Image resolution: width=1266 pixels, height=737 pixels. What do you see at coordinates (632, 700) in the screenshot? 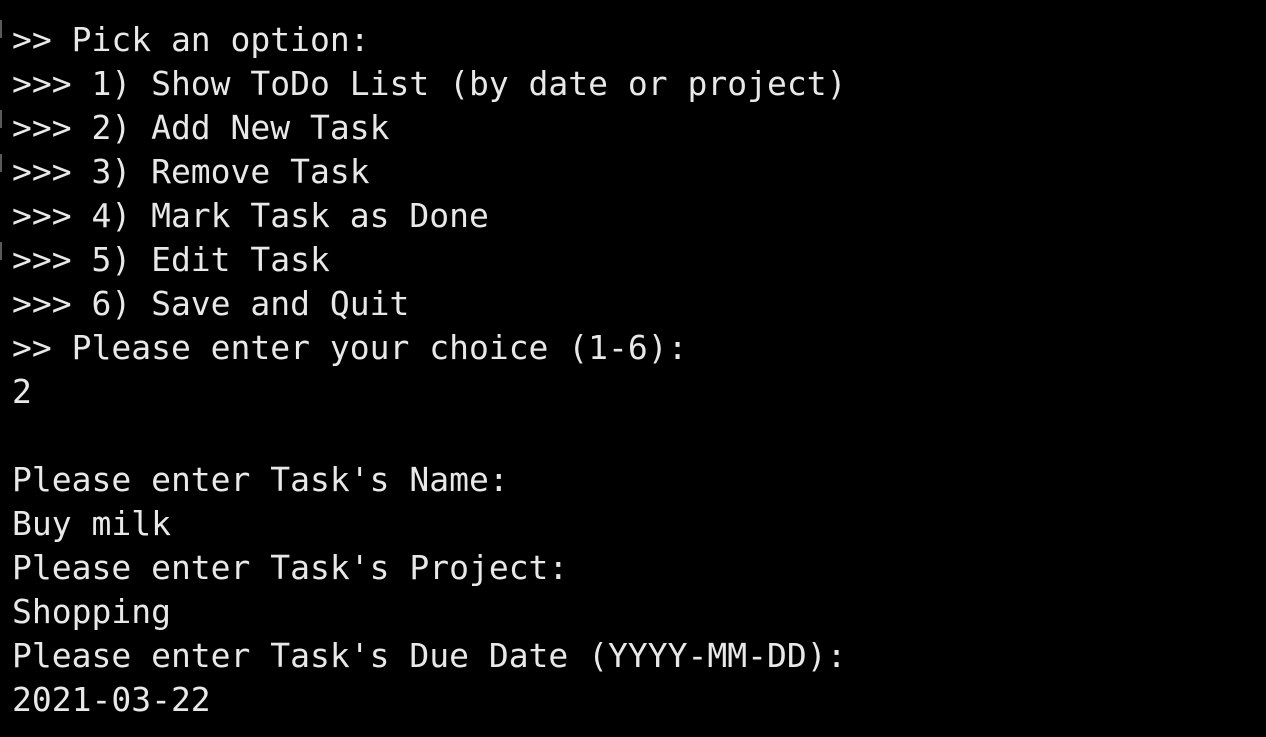
I see `user-input-task-due-date: 2021-03-22` at bounding box center [632, 700].